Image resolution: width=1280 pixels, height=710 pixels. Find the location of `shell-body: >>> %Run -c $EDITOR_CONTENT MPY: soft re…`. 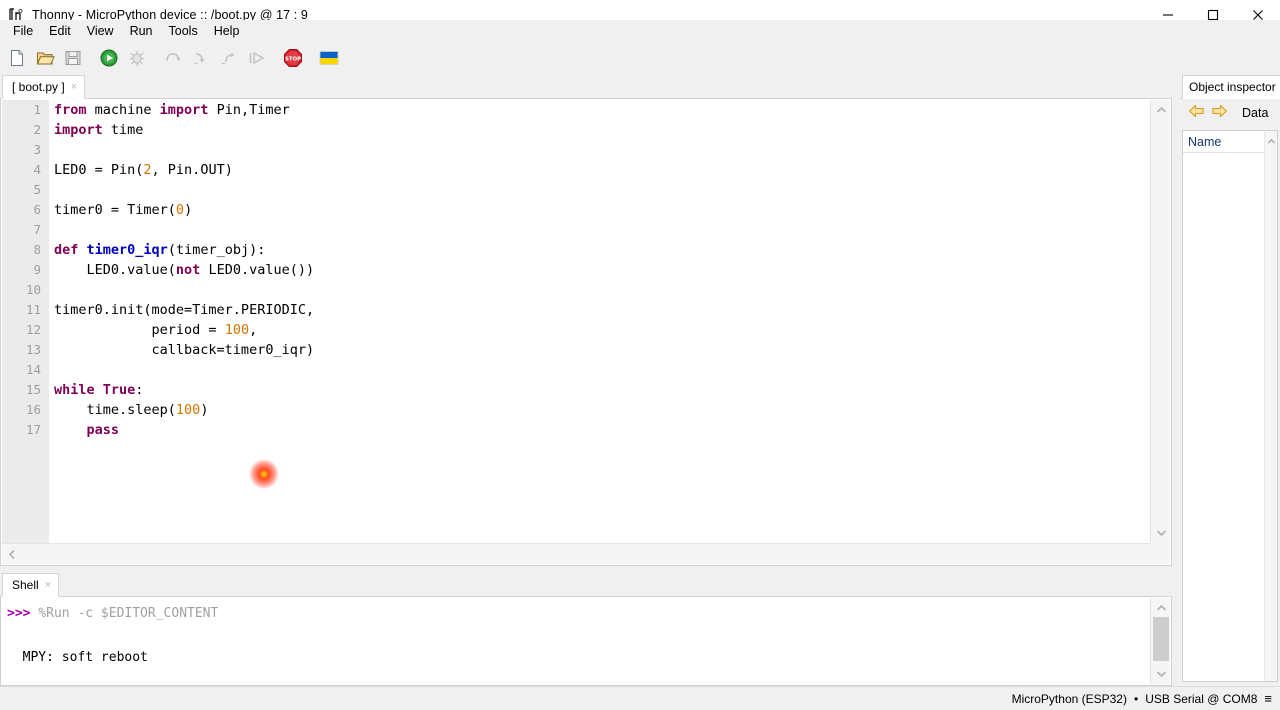

shell-body: >>> %Run -c $EDITOR_CONTENT MPY: soft re… is located at coordinates (586, 641).